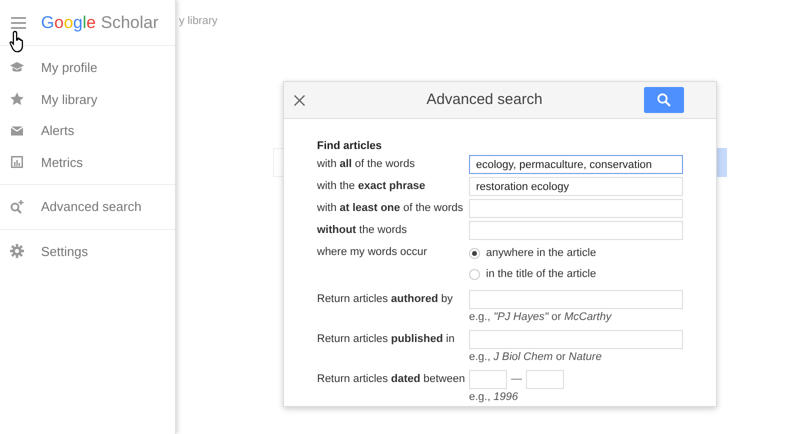  What do you see at coordinates (41, 162) in the screenshot?
I see `sidebar-item: Metrics` at bounding box center [41, 162].